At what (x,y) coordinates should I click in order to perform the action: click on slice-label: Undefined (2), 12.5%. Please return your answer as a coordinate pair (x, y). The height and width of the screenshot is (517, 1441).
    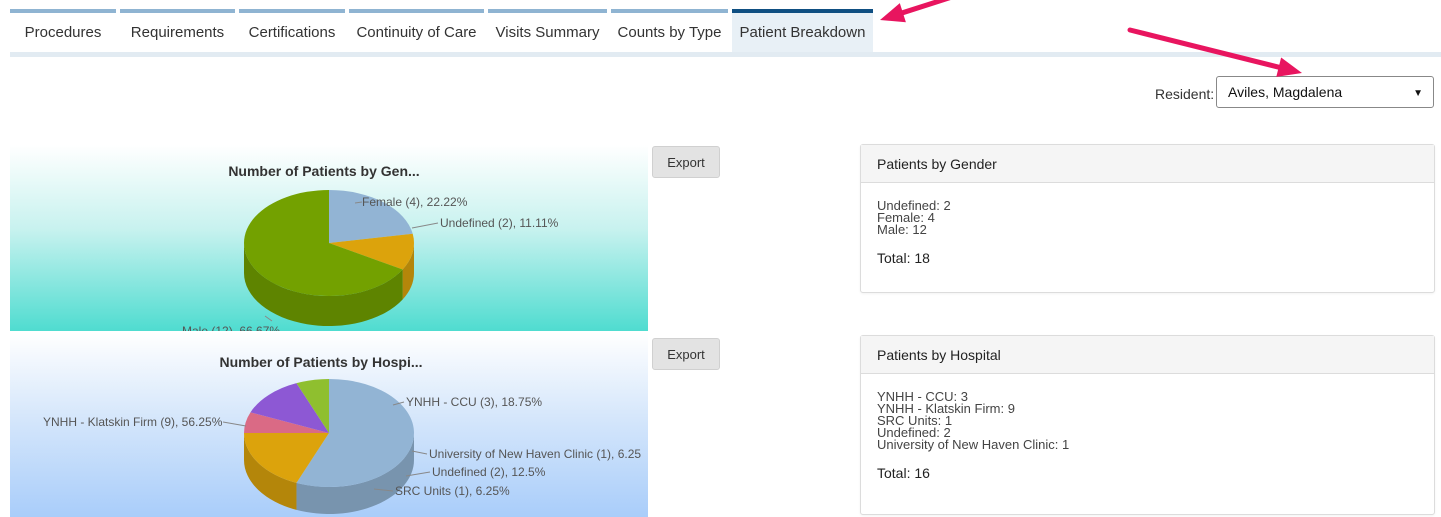
    Looking at the image, I should click on (489, 472).